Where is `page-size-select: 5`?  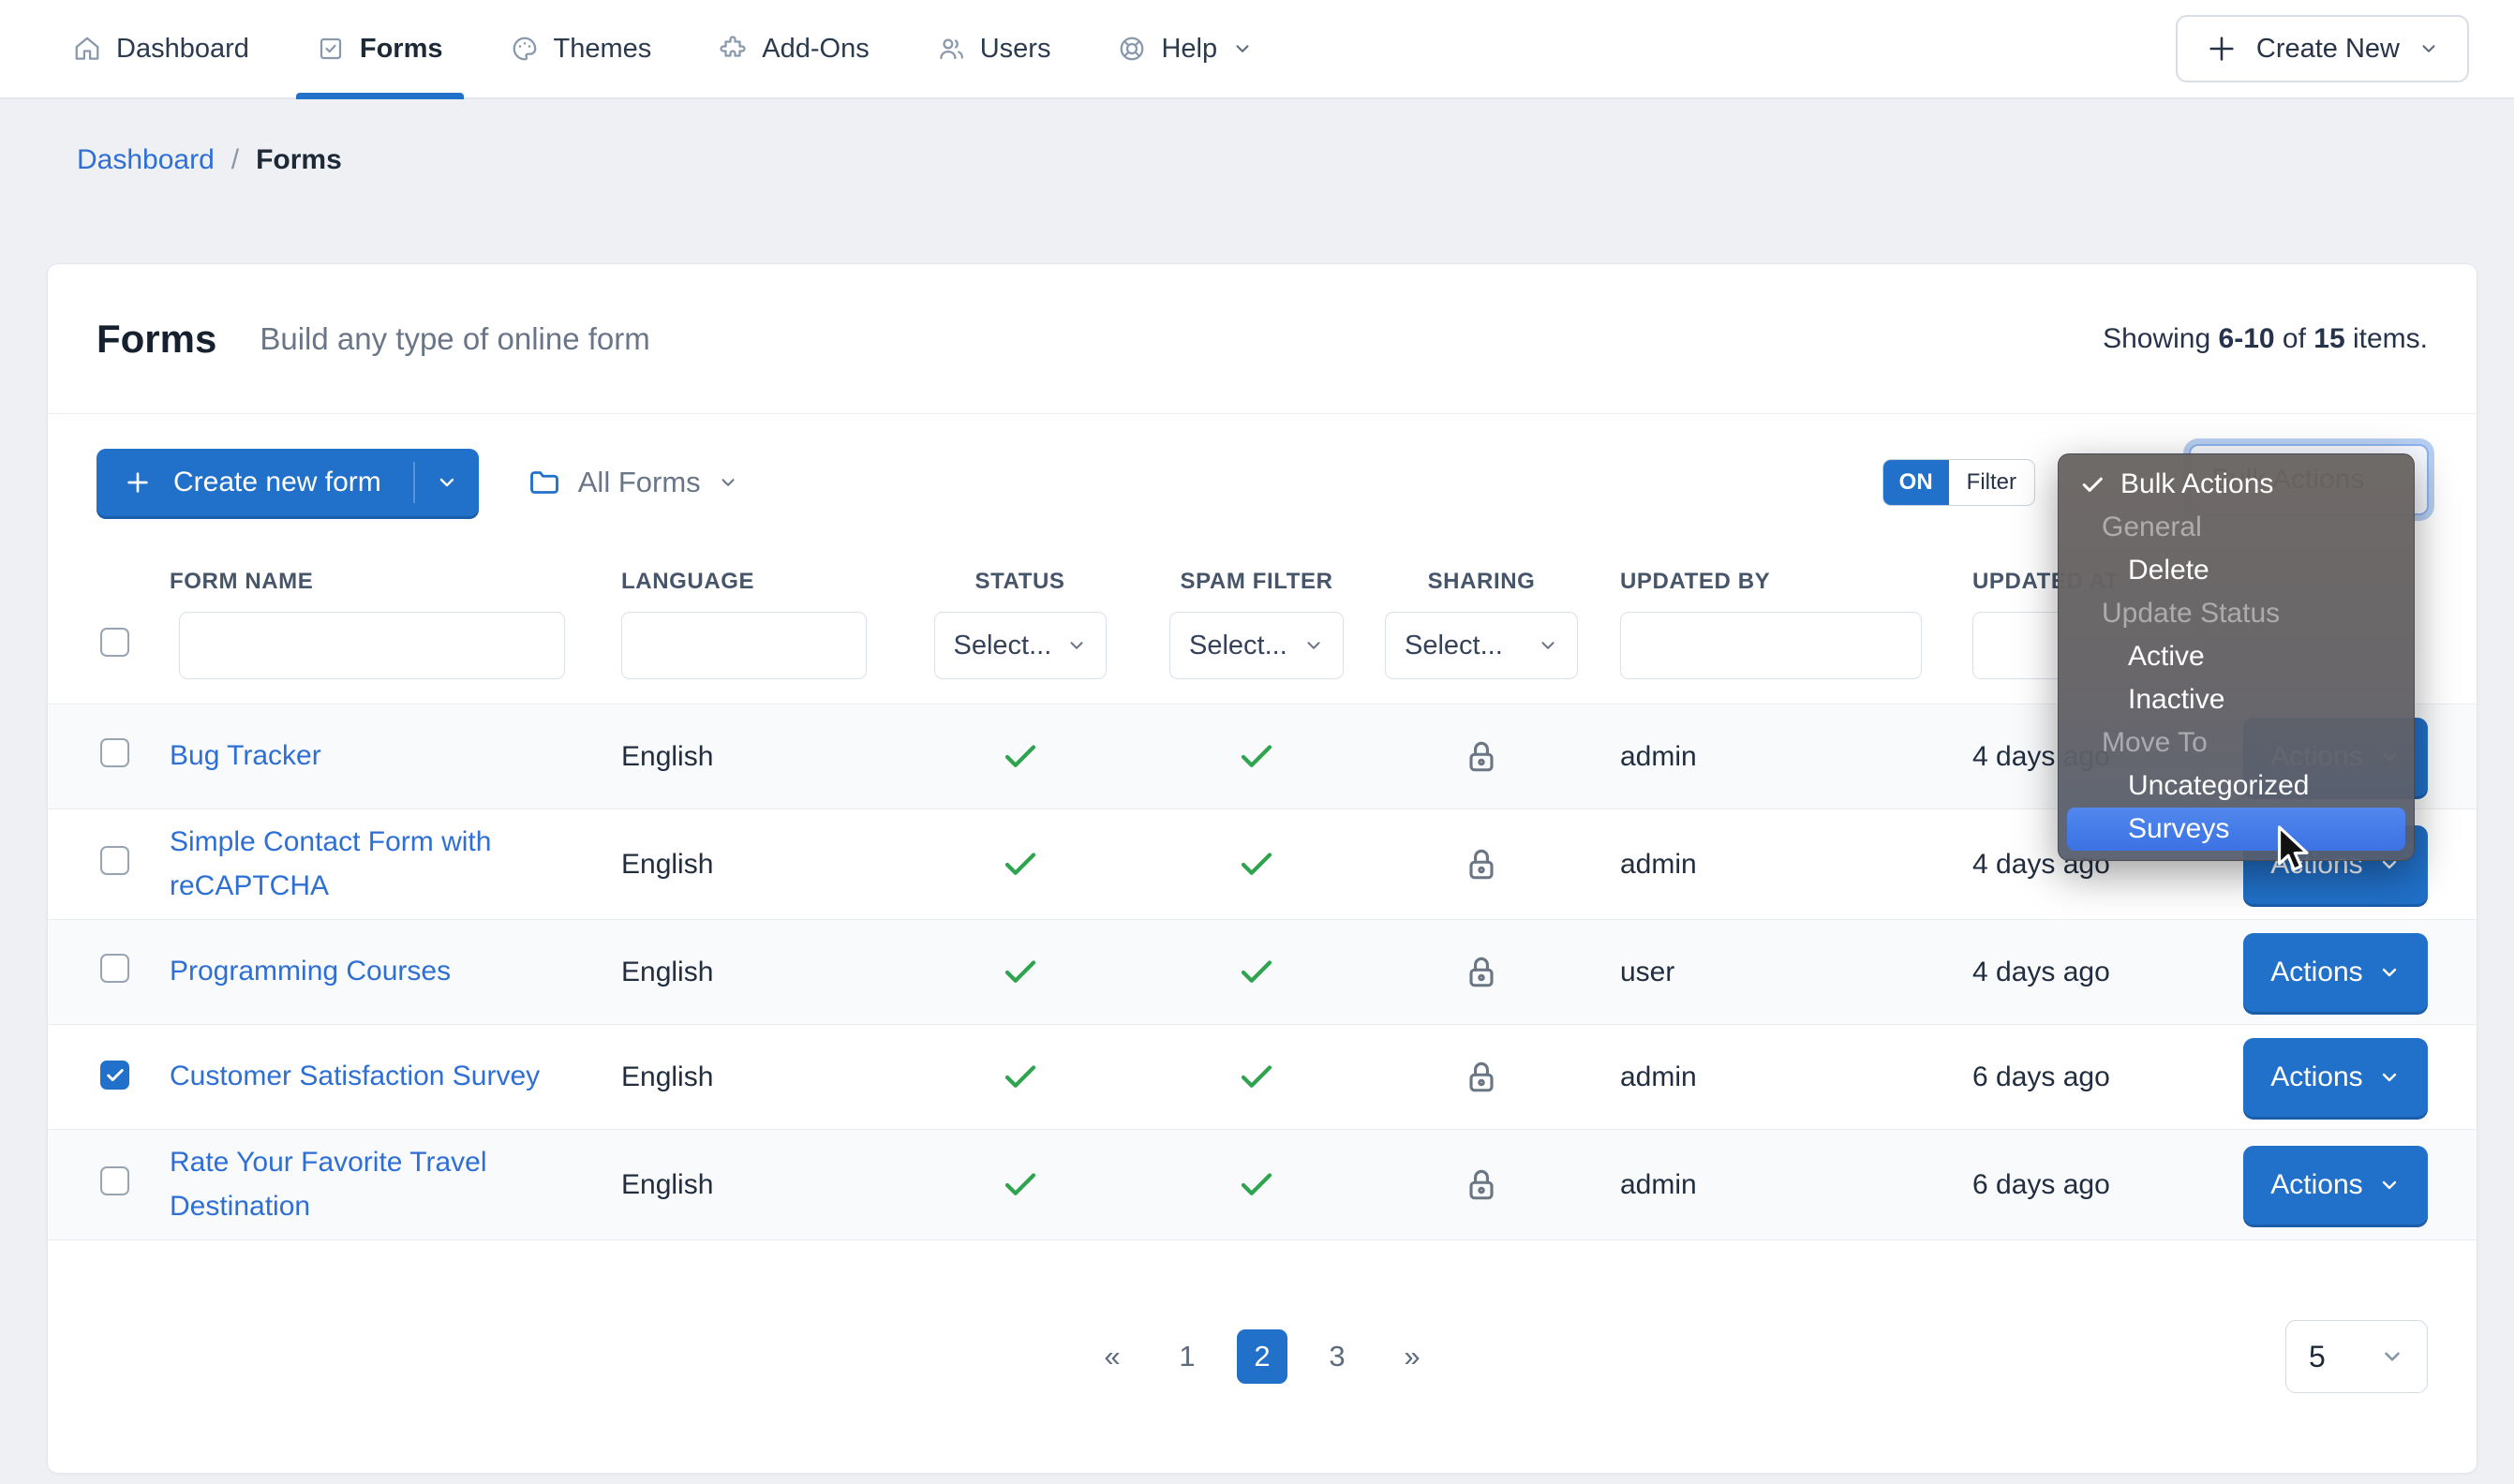 page-size-select: 5 is located at coordinates (2356, 1356).